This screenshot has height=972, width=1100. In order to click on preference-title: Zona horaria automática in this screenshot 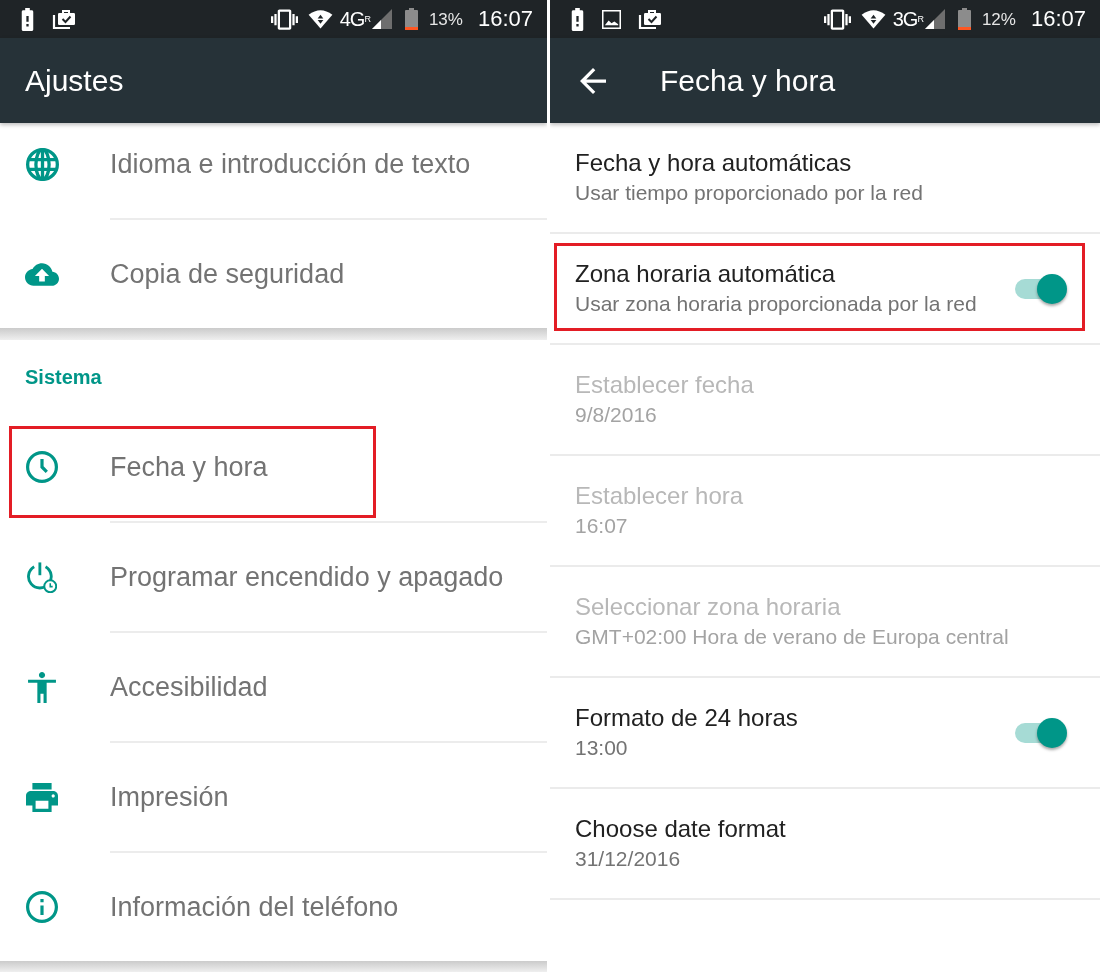, I will do `click(705, 273)`.